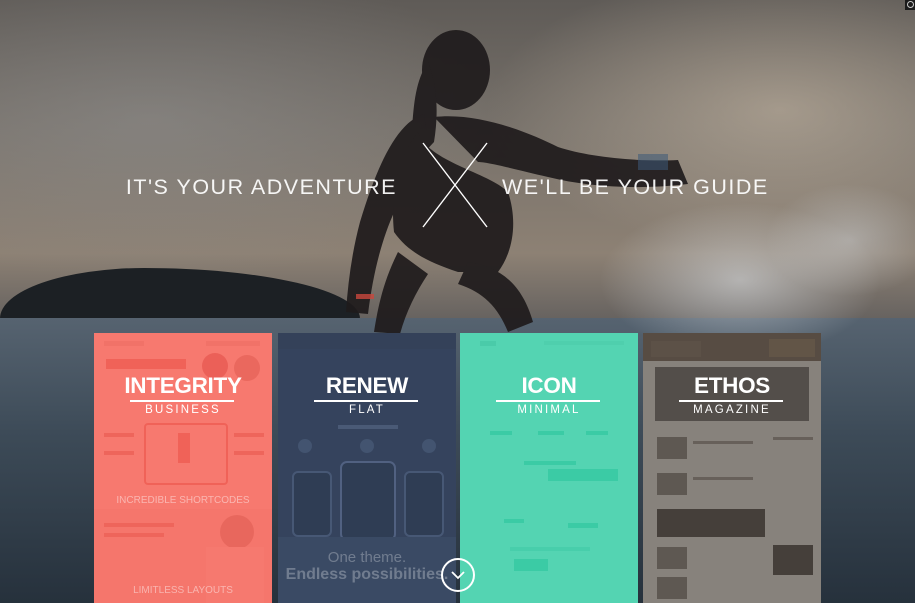 The height and width of the screenshot is (603, 915). Describe the element at coordinates (367, 410) in the screenshot. I see `card-subtitle: FLAT` at that location.